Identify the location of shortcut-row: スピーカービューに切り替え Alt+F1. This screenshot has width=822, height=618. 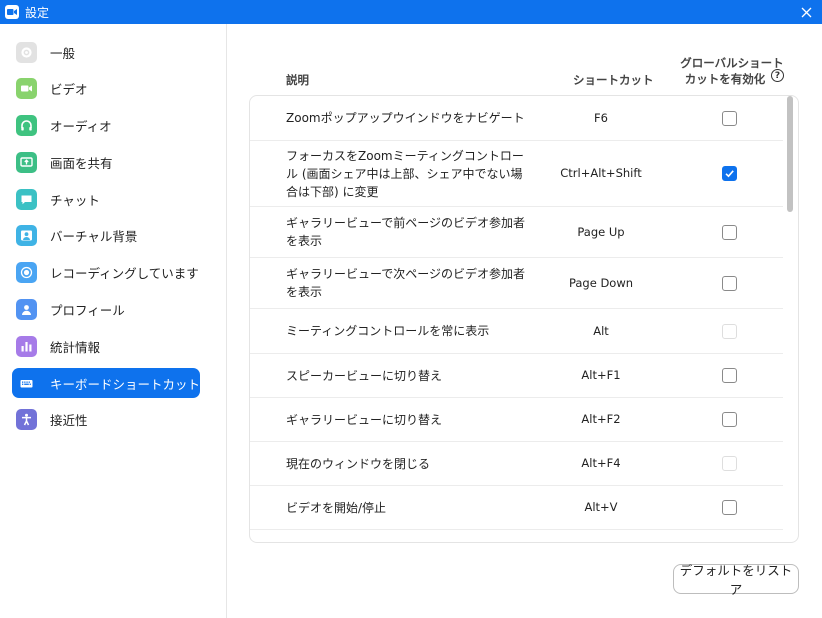
(516, 376).